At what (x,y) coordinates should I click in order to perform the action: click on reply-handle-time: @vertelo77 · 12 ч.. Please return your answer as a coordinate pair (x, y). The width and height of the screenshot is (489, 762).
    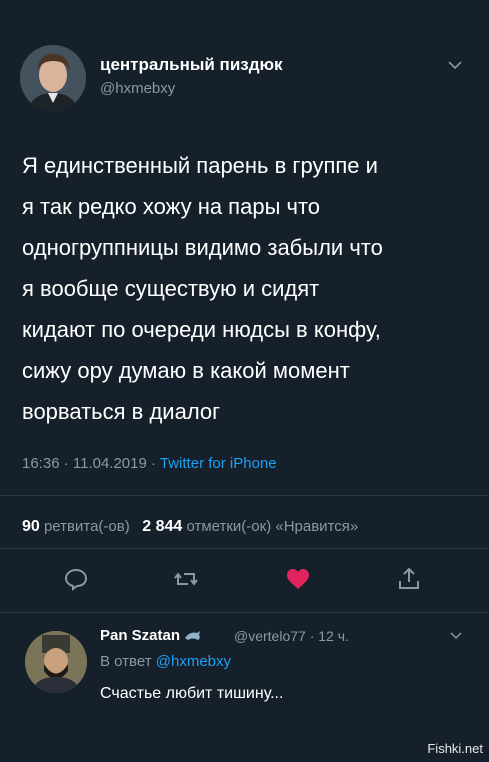
    Looking at the image, I should click on (291, 636).